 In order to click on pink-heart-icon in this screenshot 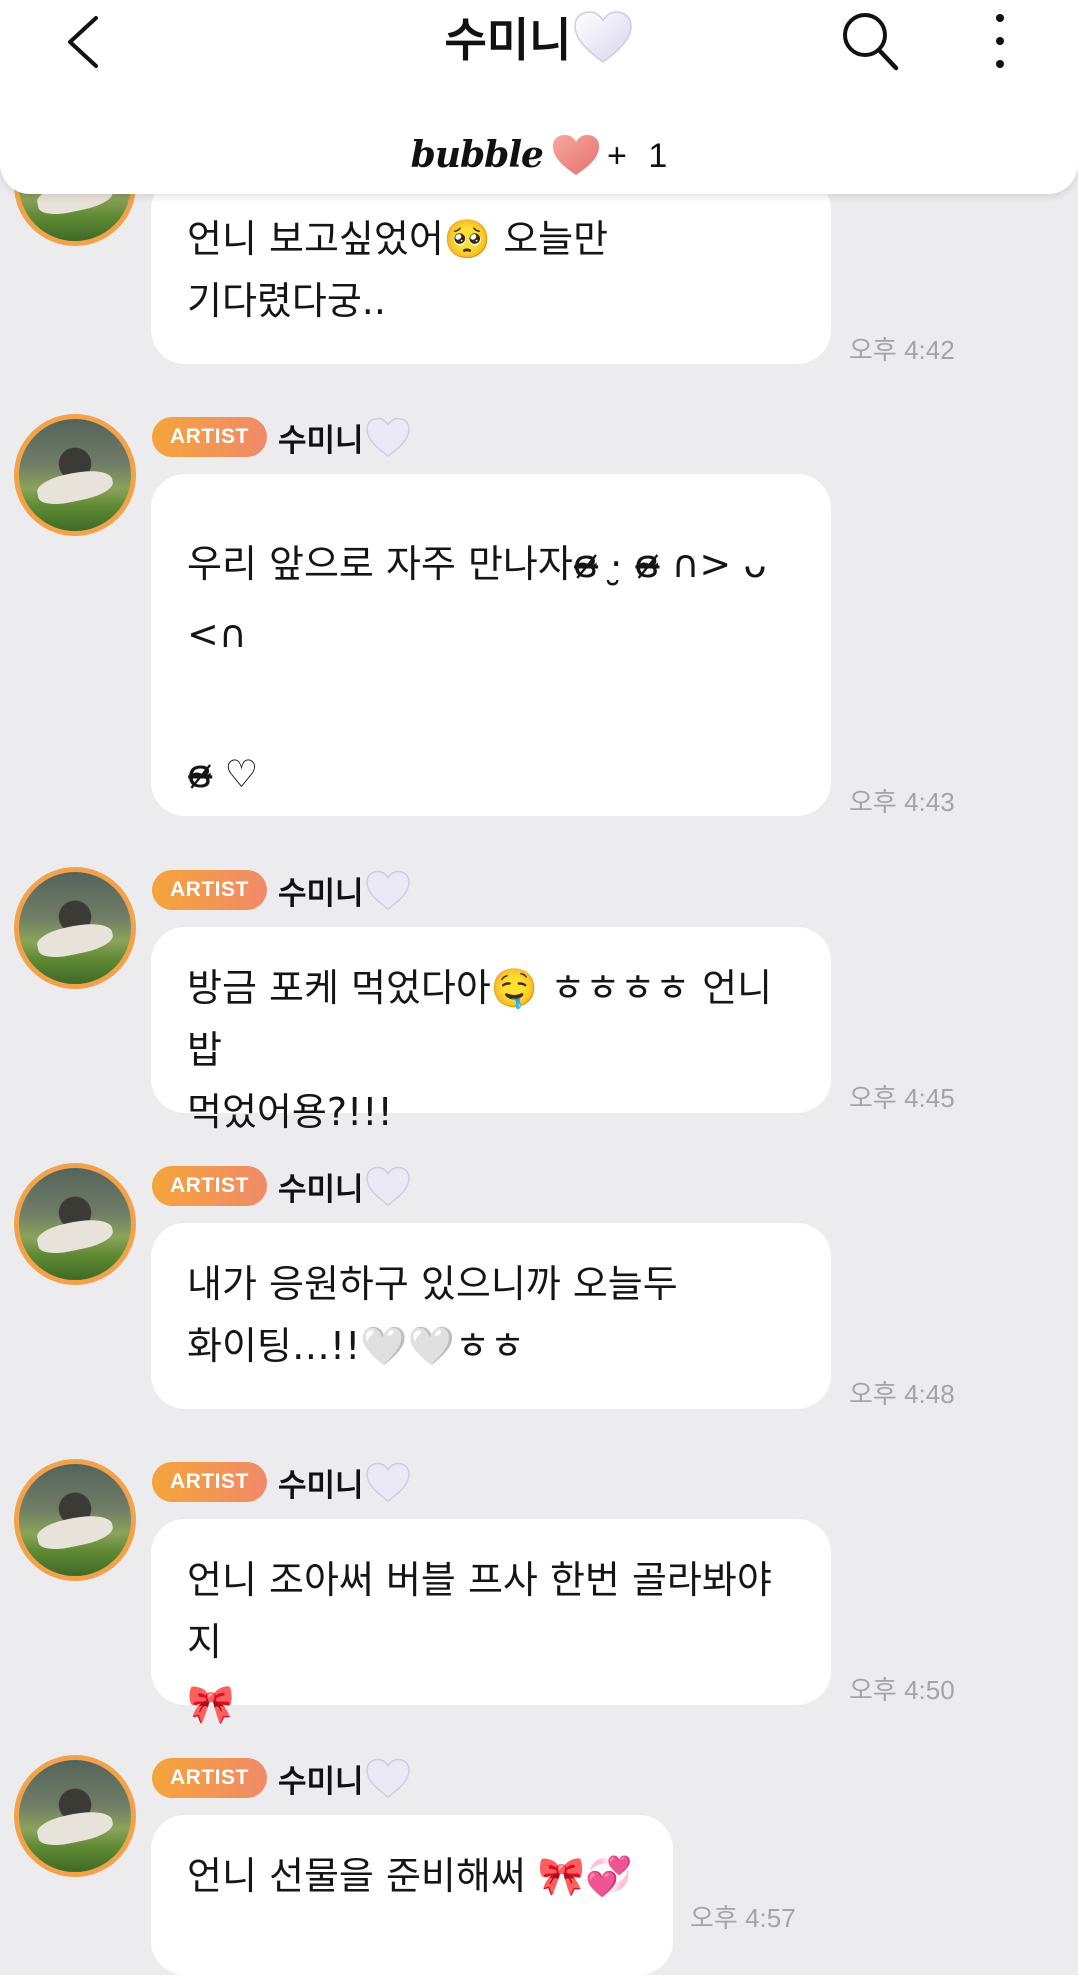, I will do `click(576, 162)`.